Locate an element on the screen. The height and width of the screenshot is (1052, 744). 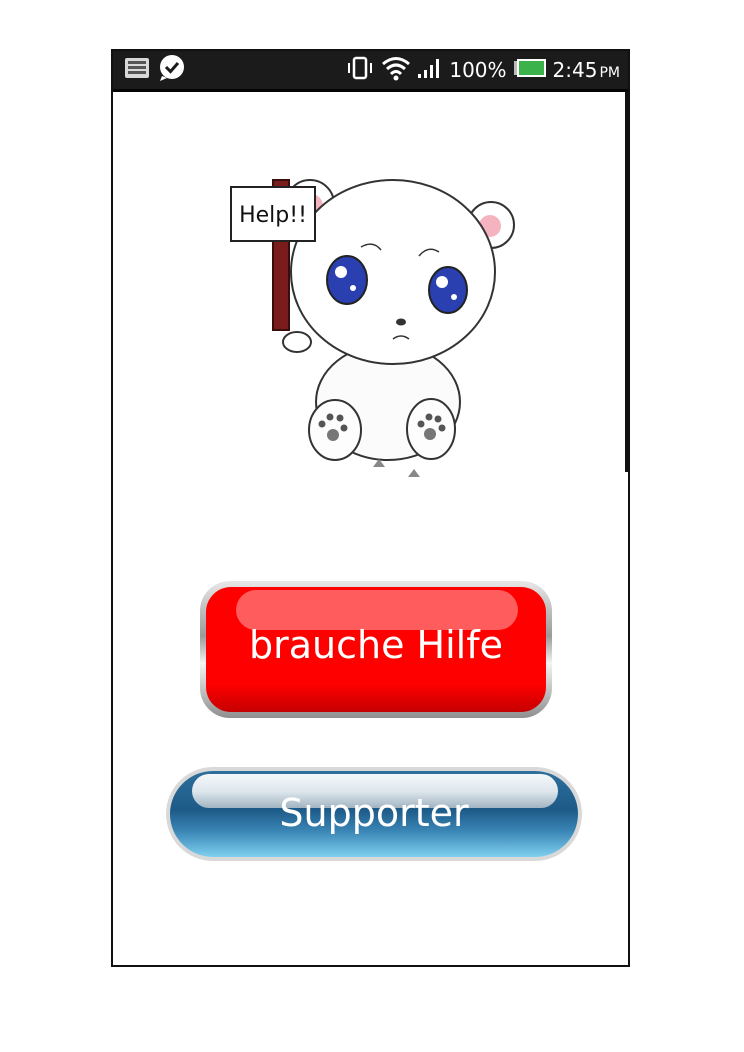
status-bar-system: 100% 2:45 PM is located at coordinates (482, 70).